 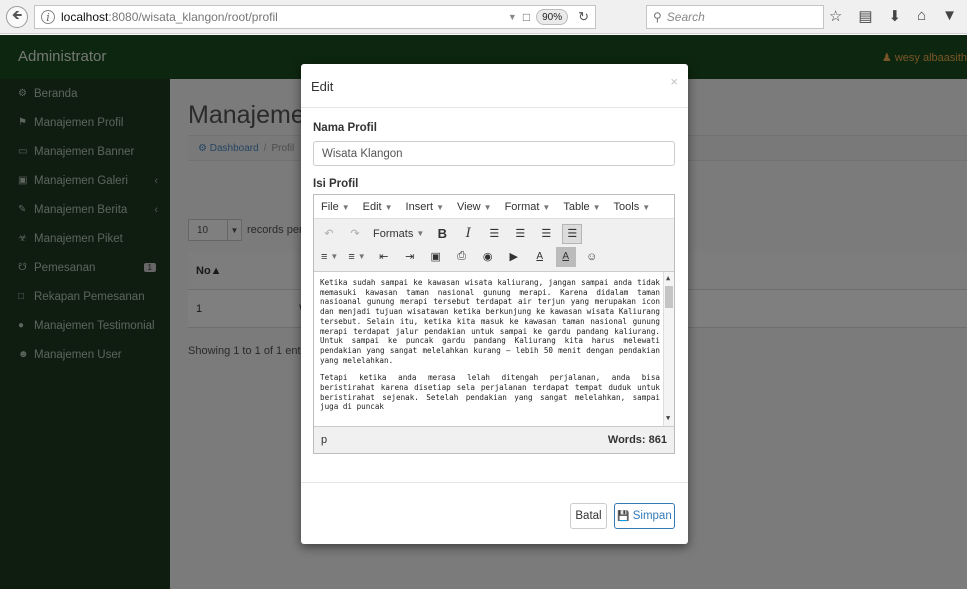 I want to click on align-center-icon: ☰, so click(x=520, y=234).